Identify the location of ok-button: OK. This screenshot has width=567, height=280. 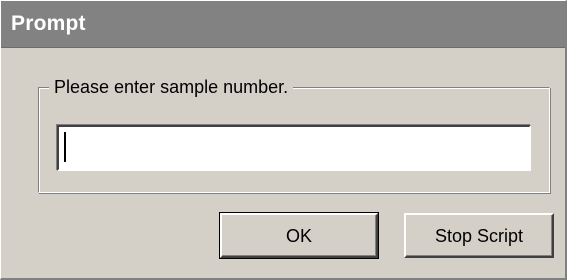
(299, 235).